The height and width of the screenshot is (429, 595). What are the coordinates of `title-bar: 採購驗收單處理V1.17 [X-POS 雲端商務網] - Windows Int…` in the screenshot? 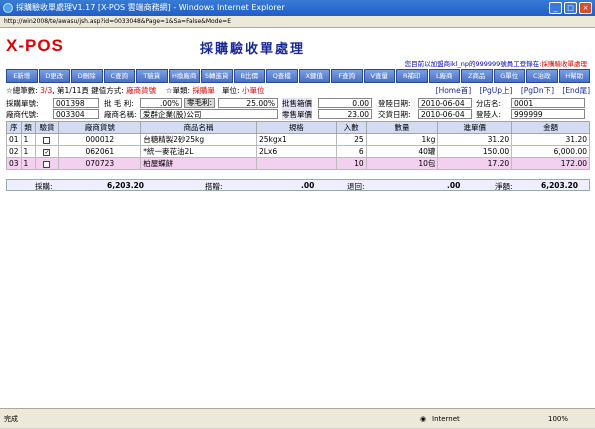 It's located at (297, 8).